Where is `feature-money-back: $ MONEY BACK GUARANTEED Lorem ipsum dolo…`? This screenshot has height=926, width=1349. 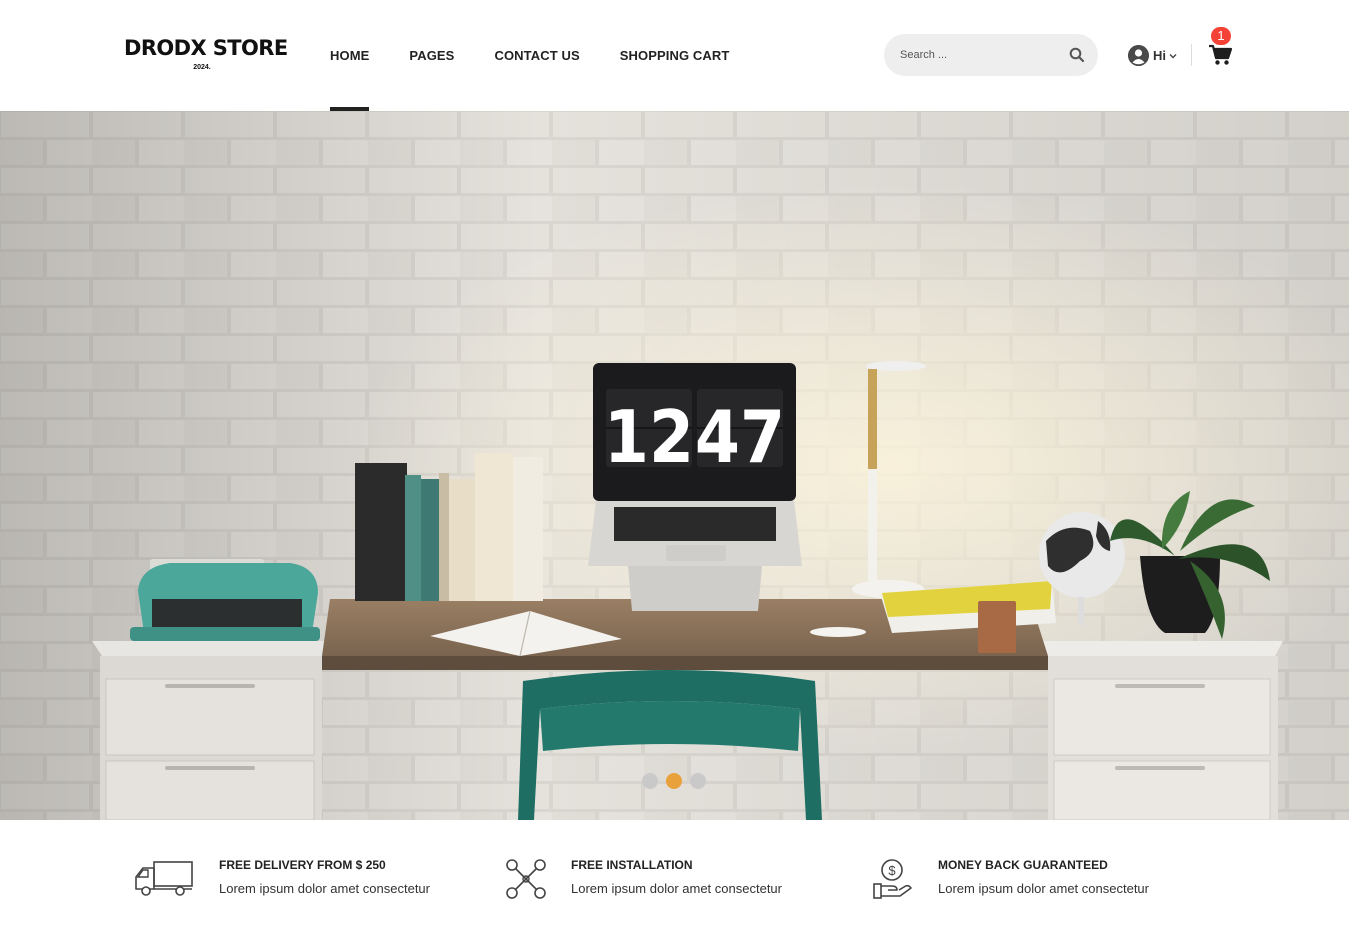
feature-money-back: $ MONEY BACK GUARANTEED Lorem ipsum dolo… is located at coordinates (1022, 881).